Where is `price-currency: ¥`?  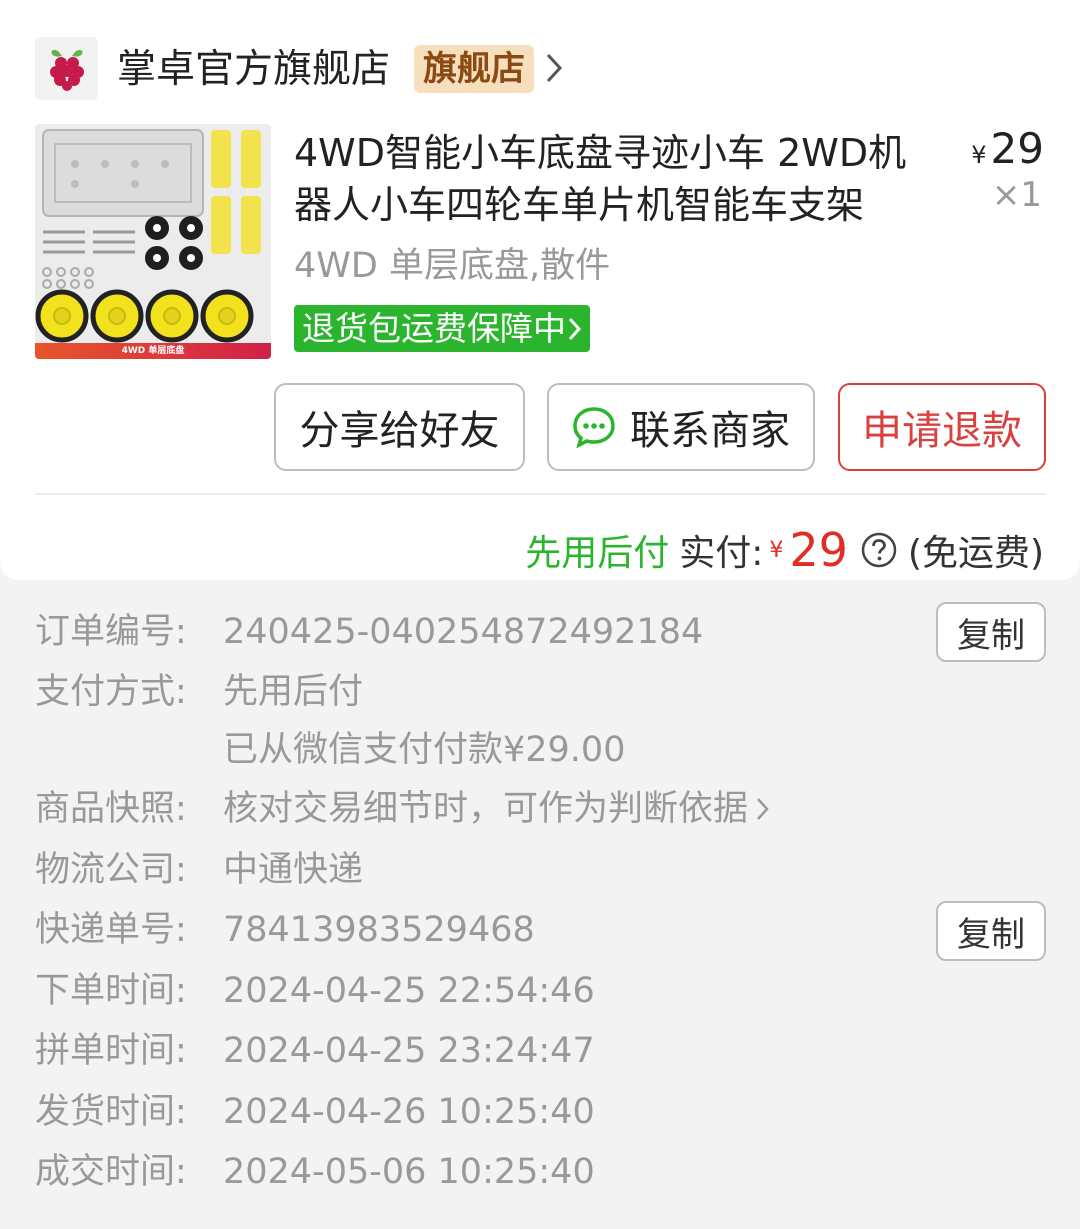
price-currency: ¥ is located at coordinates (979, 155).